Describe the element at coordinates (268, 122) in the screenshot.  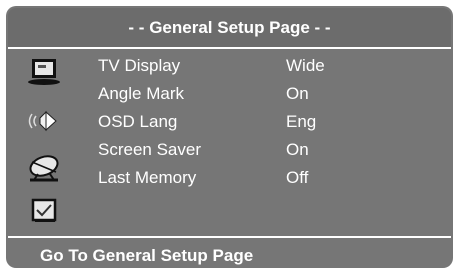
I see `menu-item-osd-lang: OSD Lang Eng` at that location.